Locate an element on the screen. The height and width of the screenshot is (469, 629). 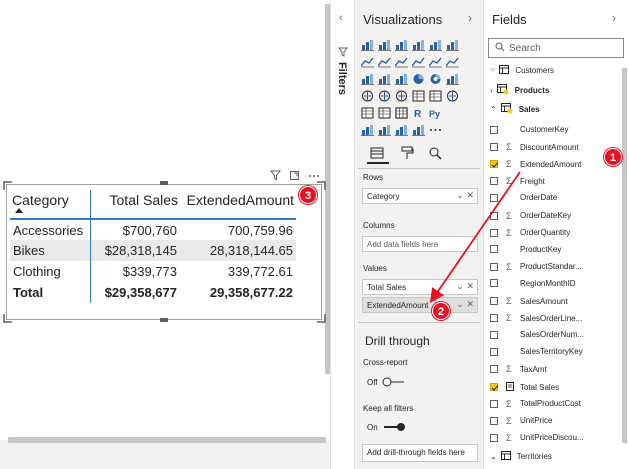
column-header-extended-amount: ExtendedAmount is located at coordinates (238, 205).